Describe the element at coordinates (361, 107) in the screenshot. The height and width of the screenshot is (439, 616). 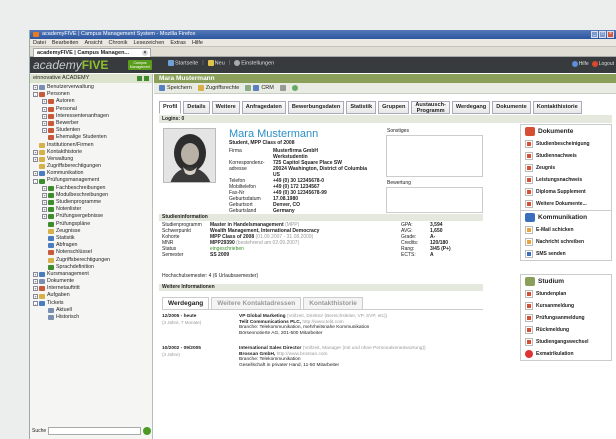
I see `record-tab: Statistik` at that location.